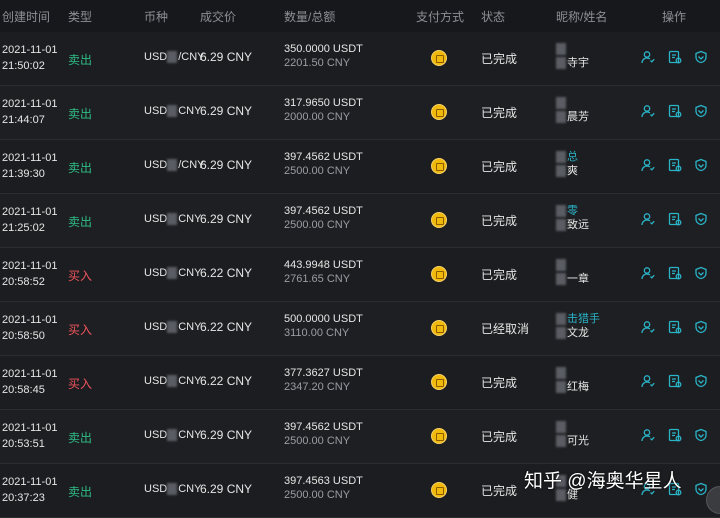  Describe the element at coordinates (323, 272) in the screenshot. I see `amount-total: 443.9948 USDT 2761.65 CNY` at that location.